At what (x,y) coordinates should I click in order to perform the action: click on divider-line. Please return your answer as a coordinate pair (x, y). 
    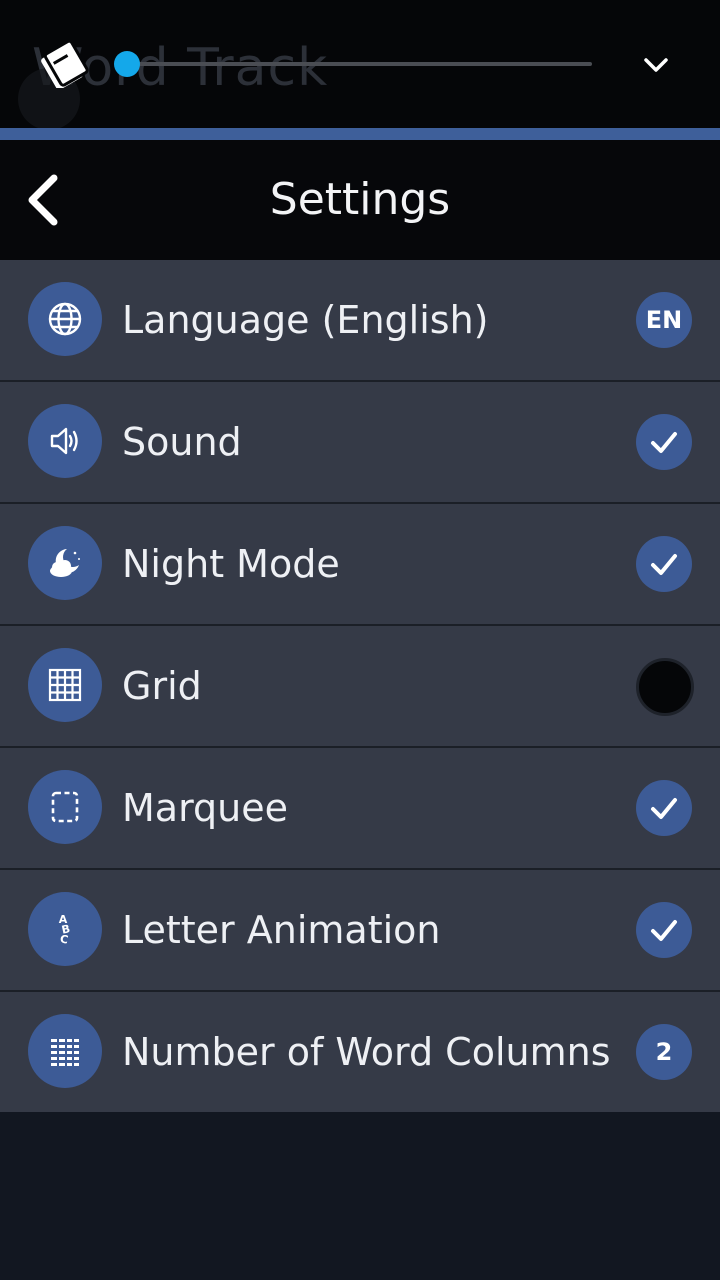
    Looking at the image, I should click on (360, 134).